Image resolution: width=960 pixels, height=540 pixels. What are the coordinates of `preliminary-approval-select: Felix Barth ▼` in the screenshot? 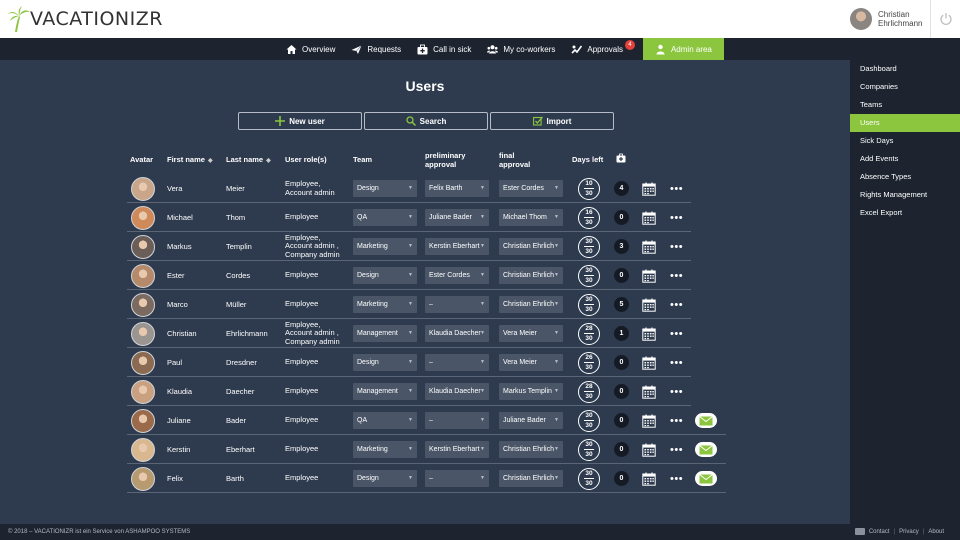 It's located at (457, 188).